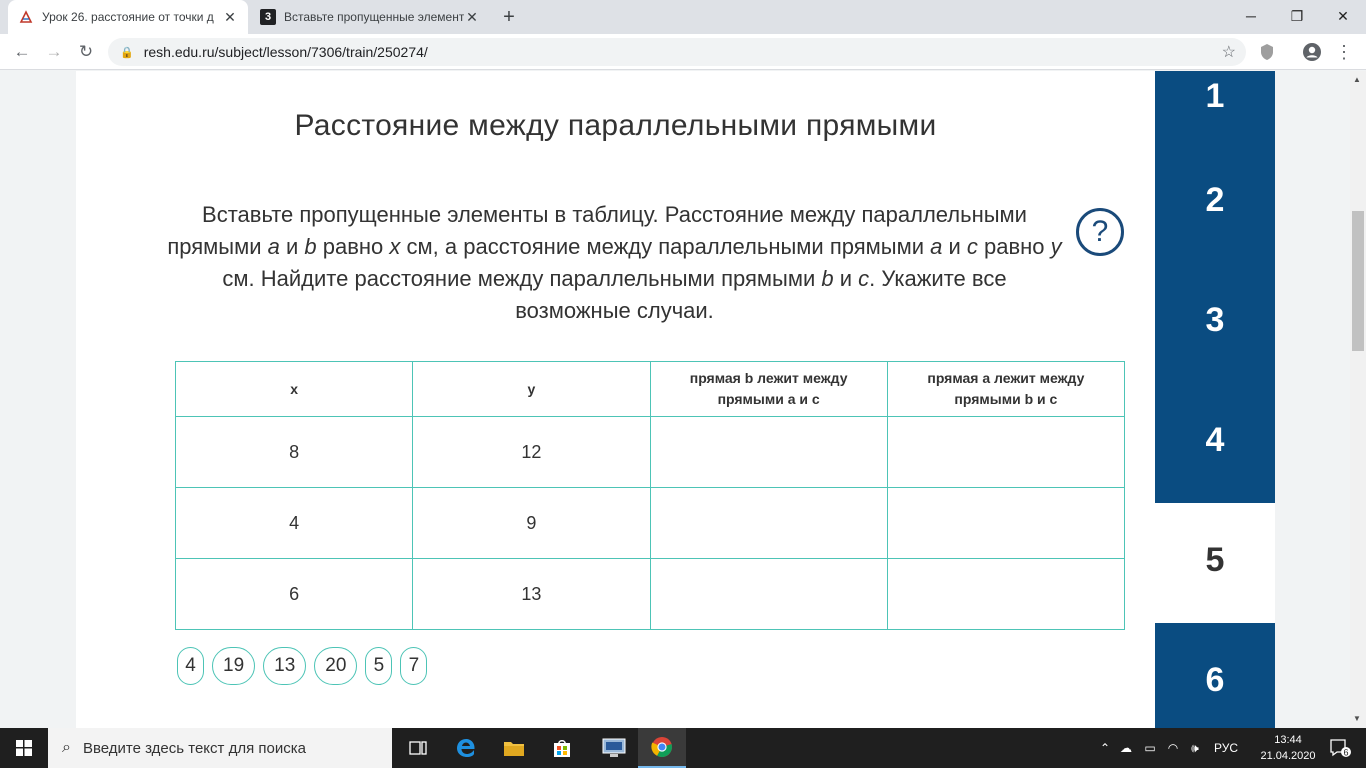 The image size is (1366, 768). What do you see at coordinates (614, 748) in the screenshot?
I see `remote-desktop-icon` at bounding box center [614, 748].